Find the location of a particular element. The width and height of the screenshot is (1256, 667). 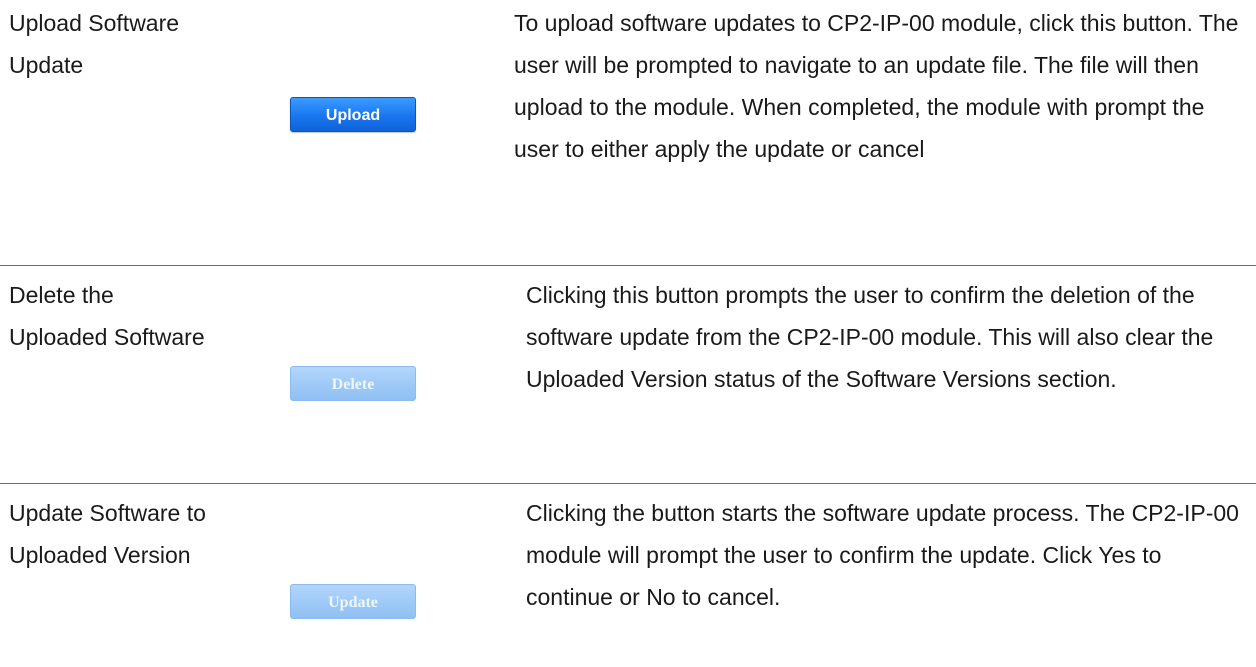

label-line: Uploaded Software is located at coordinates (107, 337).